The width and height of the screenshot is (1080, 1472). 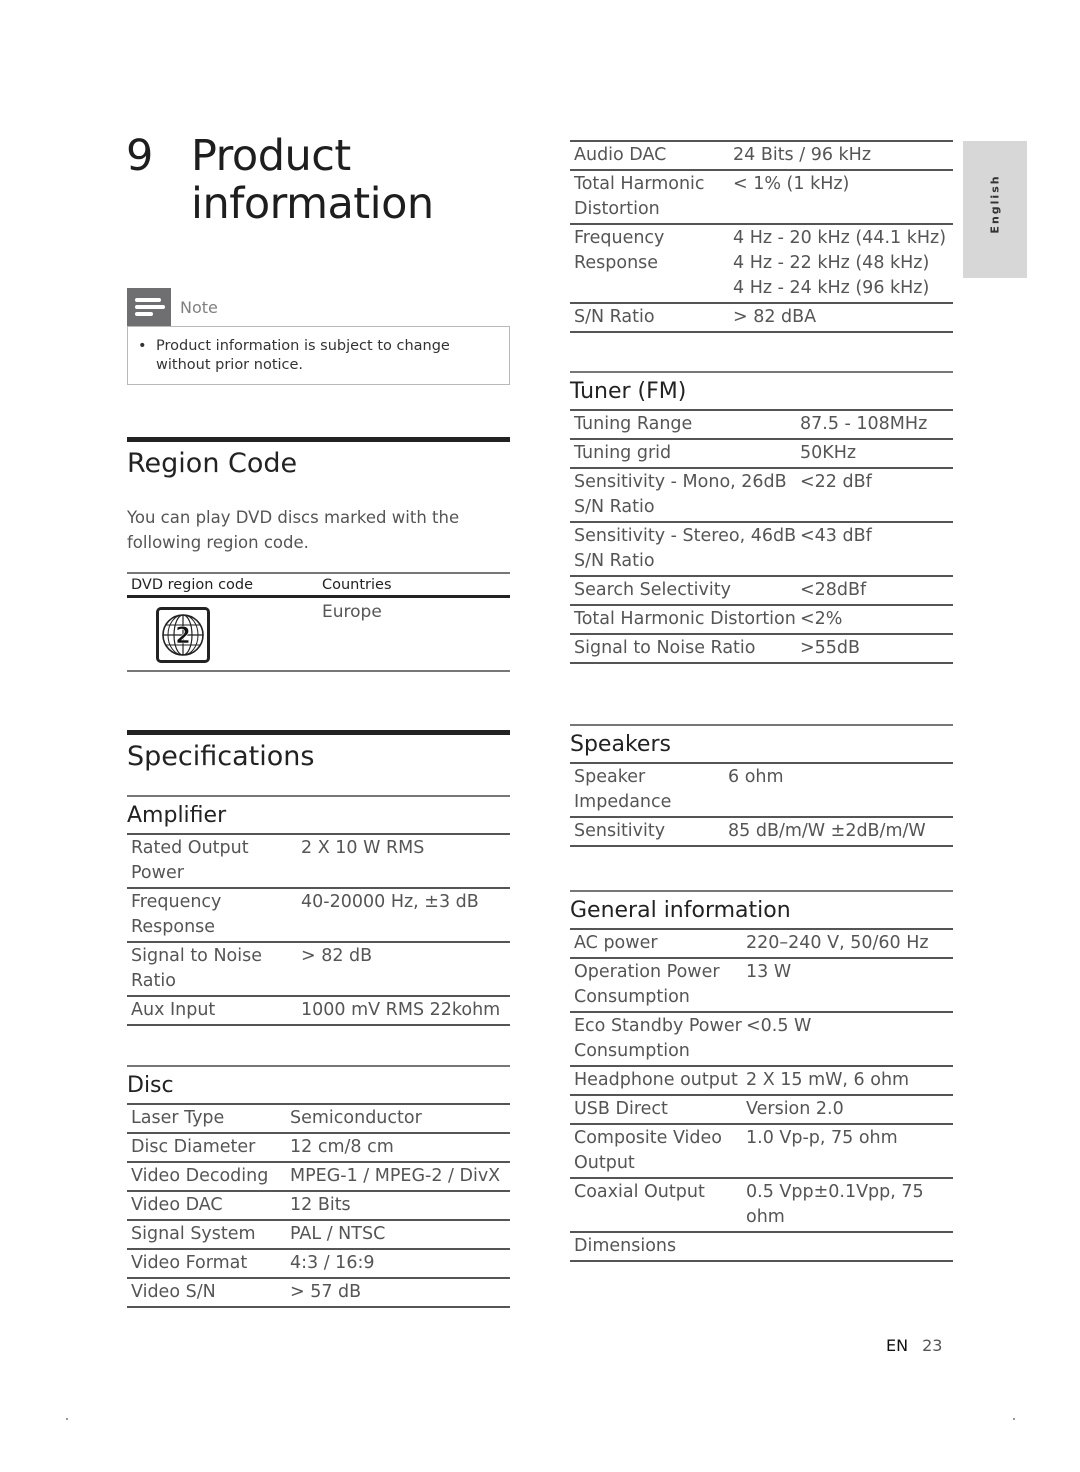 What do you see at coordinates (822, 1138) in the screenshot?
I see `spec-value: 1.0 Vp-p, 75 ohm` at bounding box center [822, 1138].